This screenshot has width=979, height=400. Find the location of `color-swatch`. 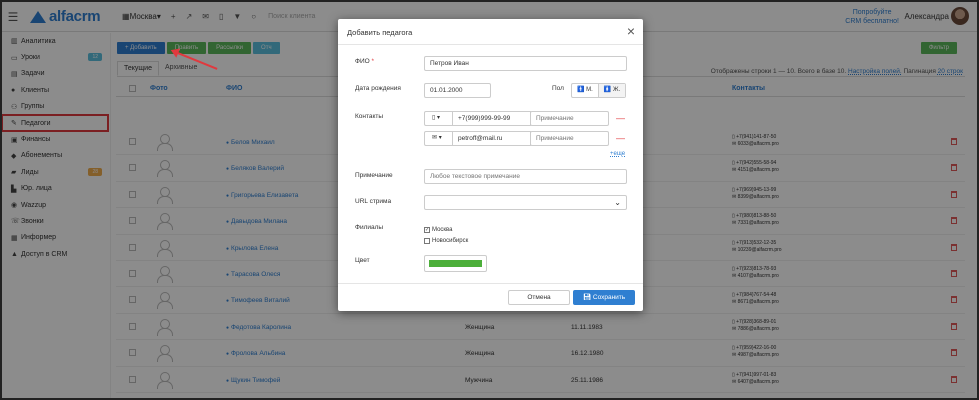

color-swatch is located at coordinates (455, 263).